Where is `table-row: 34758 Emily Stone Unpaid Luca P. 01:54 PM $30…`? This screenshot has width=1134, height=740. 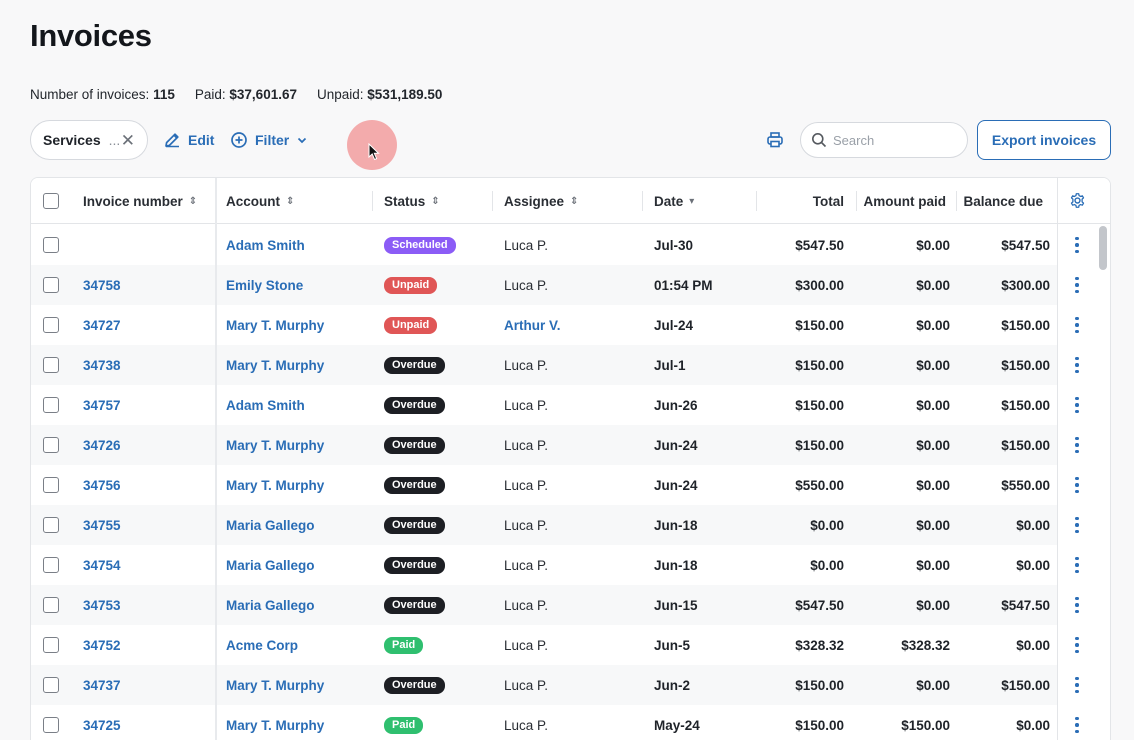 table-row: 34758 Emily Stone Unpaid Luca P. 01:54 PM $30… is located at coordinates (544, 285).